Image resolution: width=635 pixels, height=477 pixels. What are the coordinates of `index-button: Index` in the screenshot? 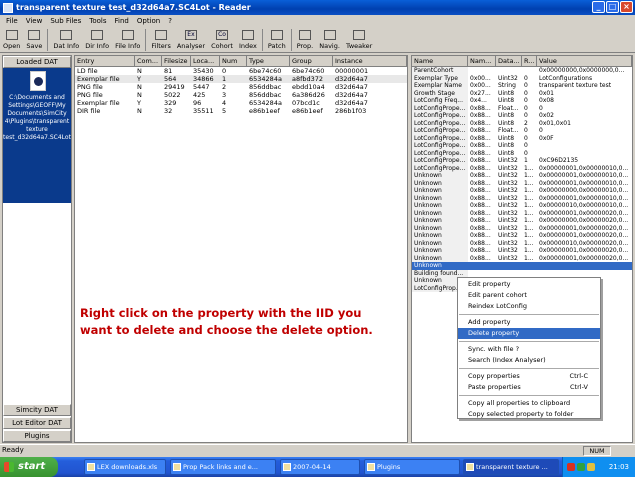 It's located at (248, 39).